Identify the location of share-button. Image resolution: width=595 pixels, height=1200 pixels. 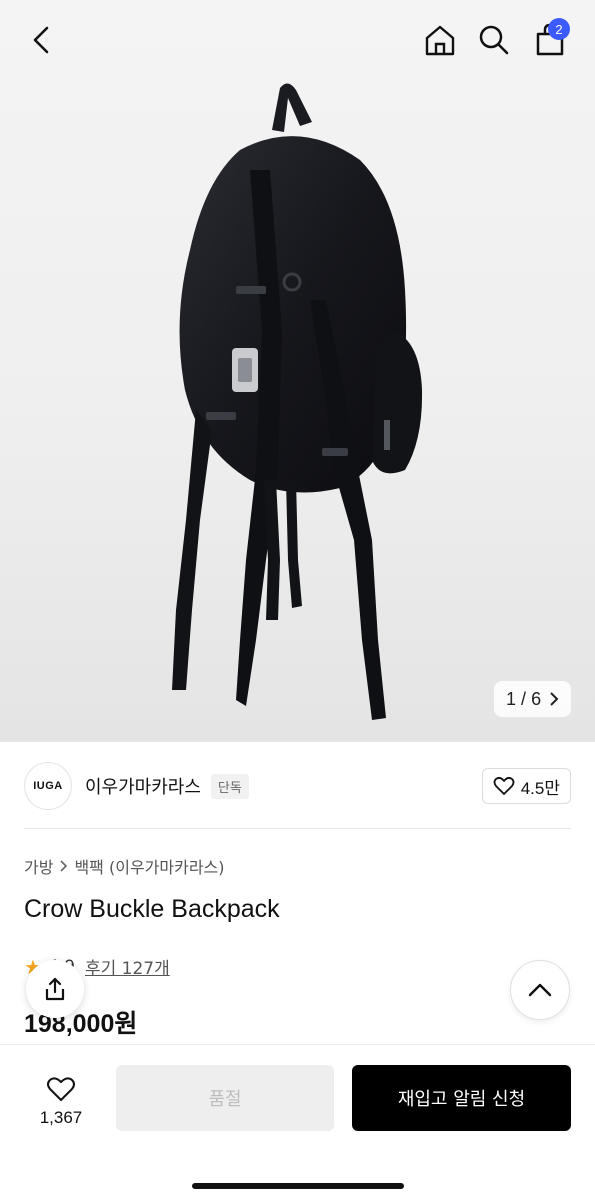
(55, 989).